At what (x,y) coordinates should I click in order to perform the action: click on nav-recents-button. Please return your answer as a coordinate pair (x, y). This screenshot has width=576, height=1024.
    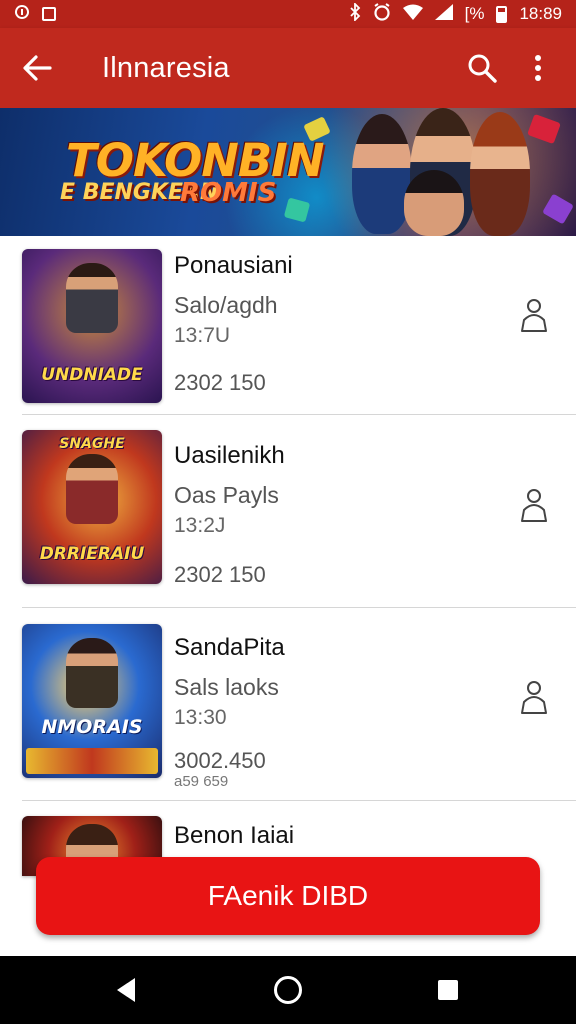
    Looking at the image, I should click on (448, 990).